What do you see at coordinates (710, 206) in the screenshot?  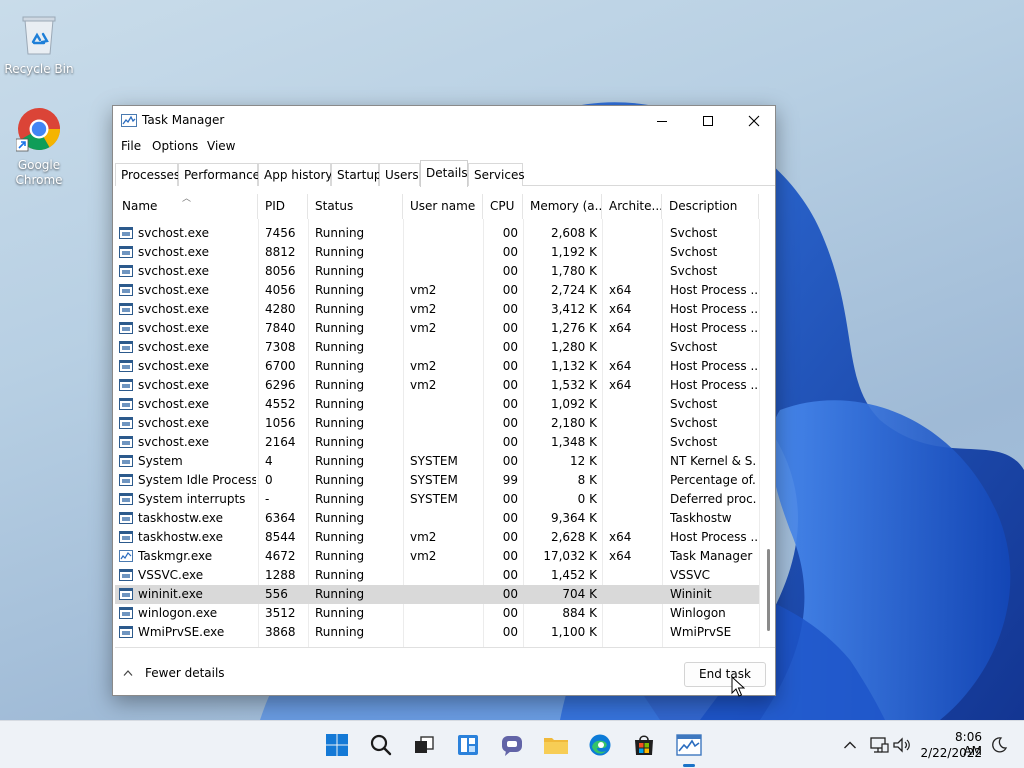 I see `column-header-description: Description` at bounding box center [710, 206].